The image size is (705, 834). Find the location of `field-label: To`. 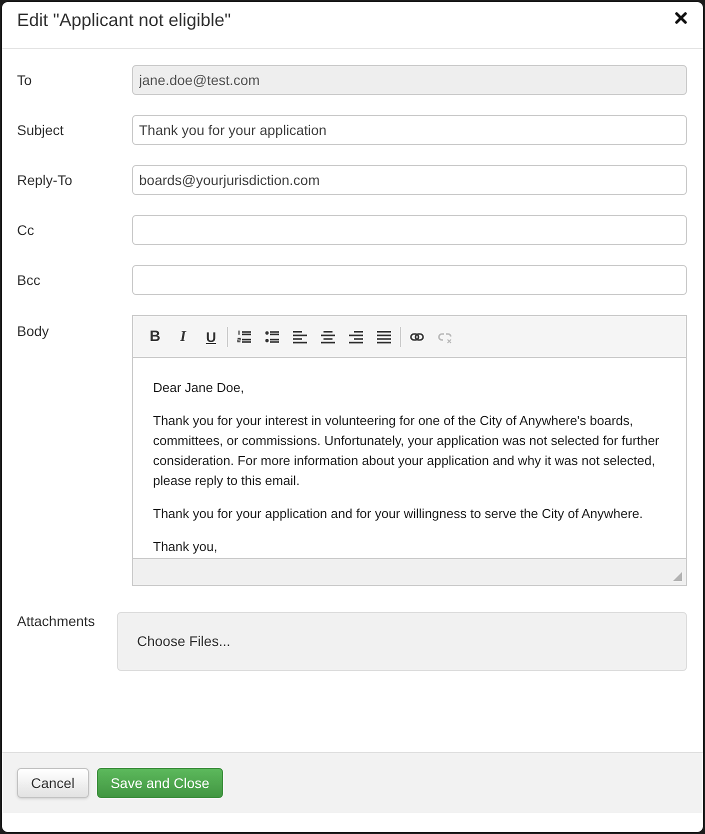

field-label: To is located at coordinates (25, 80).